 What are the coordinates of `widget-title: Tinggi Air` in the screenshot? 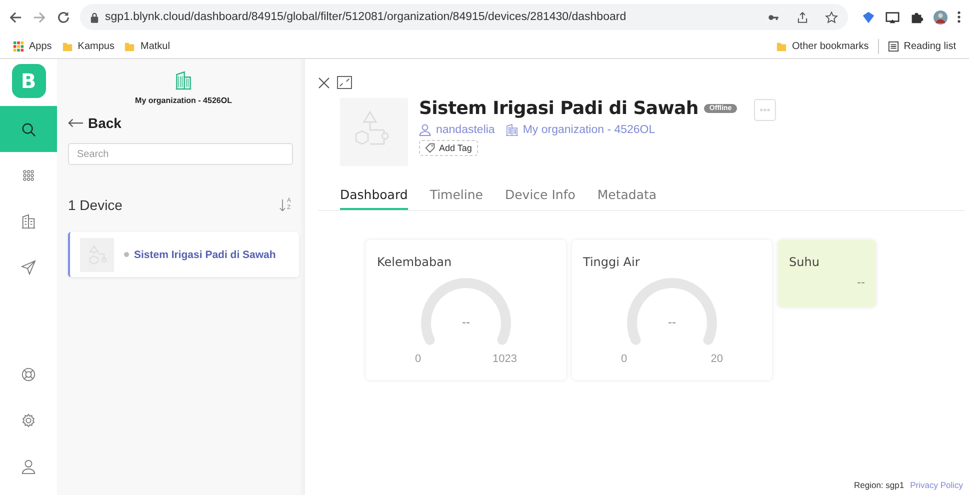 It's located at (612, 262).